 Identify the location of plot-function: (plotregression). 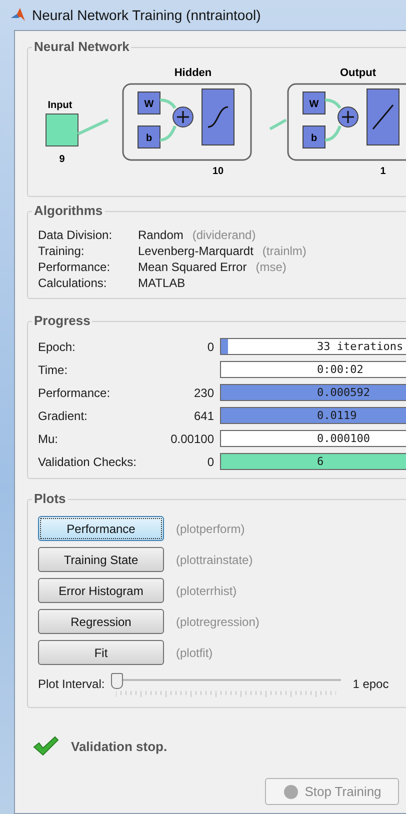
(218, 621).